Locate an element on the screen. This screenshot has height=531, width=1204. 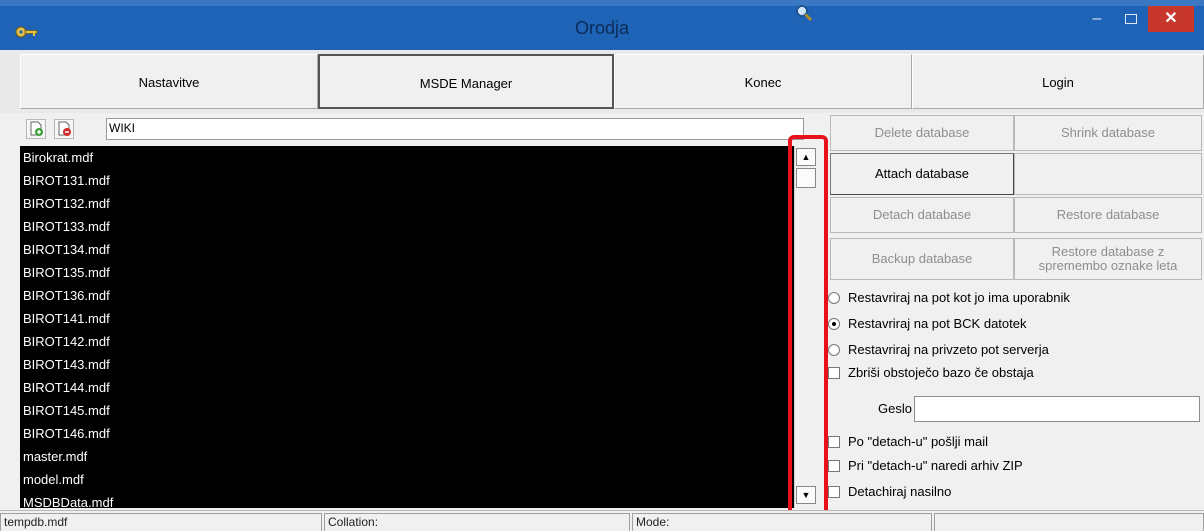
maximize-button is located at coordinates (1131, 19).